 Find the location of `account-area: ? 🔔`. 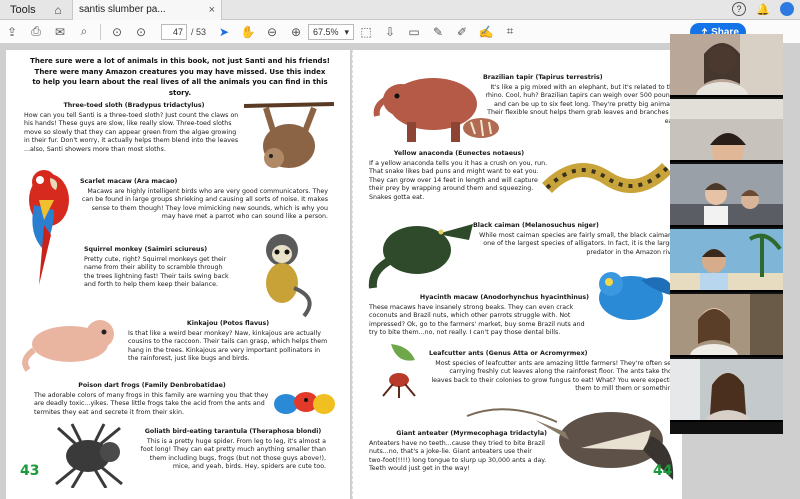

account-area: ? 🔔 is located at coordinates (763, 9).